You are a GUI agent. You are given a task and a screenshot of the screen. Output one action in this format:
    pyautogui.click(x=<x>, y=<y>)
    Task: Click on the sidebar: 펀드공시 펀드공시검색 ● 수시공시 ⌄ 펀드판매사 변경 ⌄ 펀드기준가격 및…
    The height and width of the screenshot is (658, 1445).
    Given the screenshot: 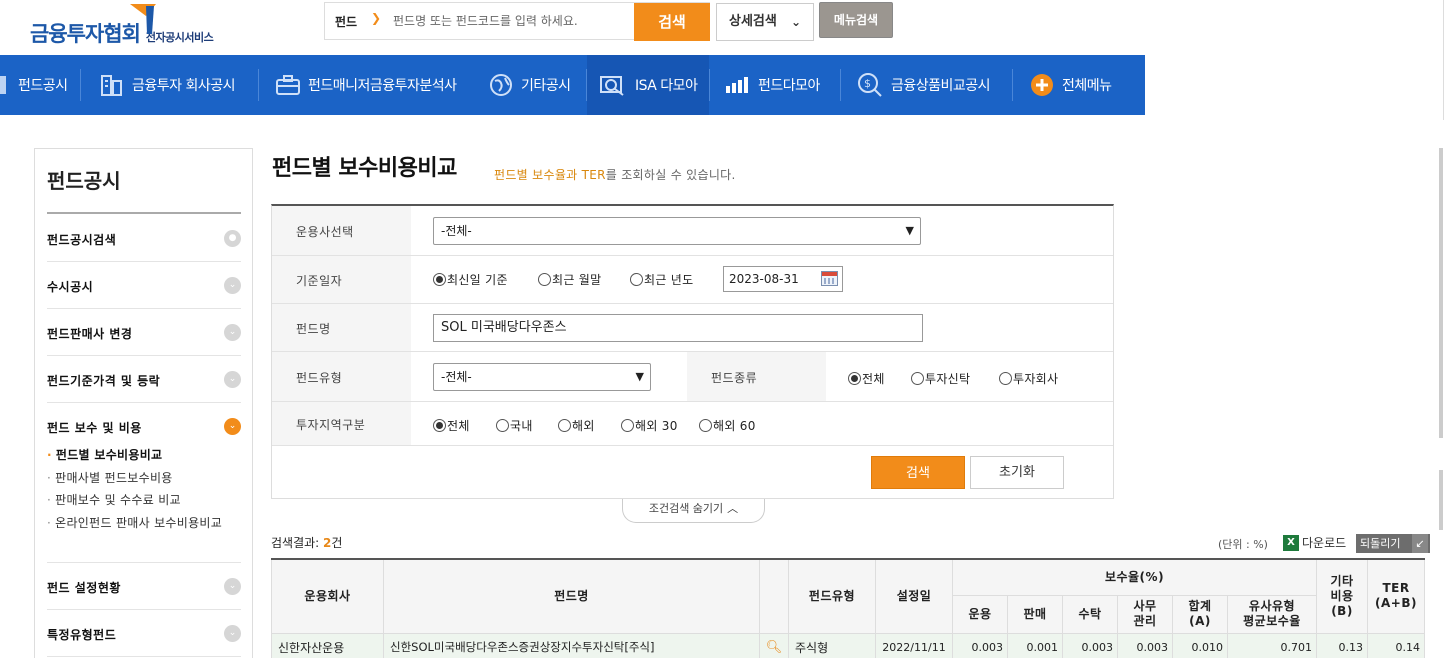 What is the action you would take?
    pyautogui.click(x=143, y=403)
    